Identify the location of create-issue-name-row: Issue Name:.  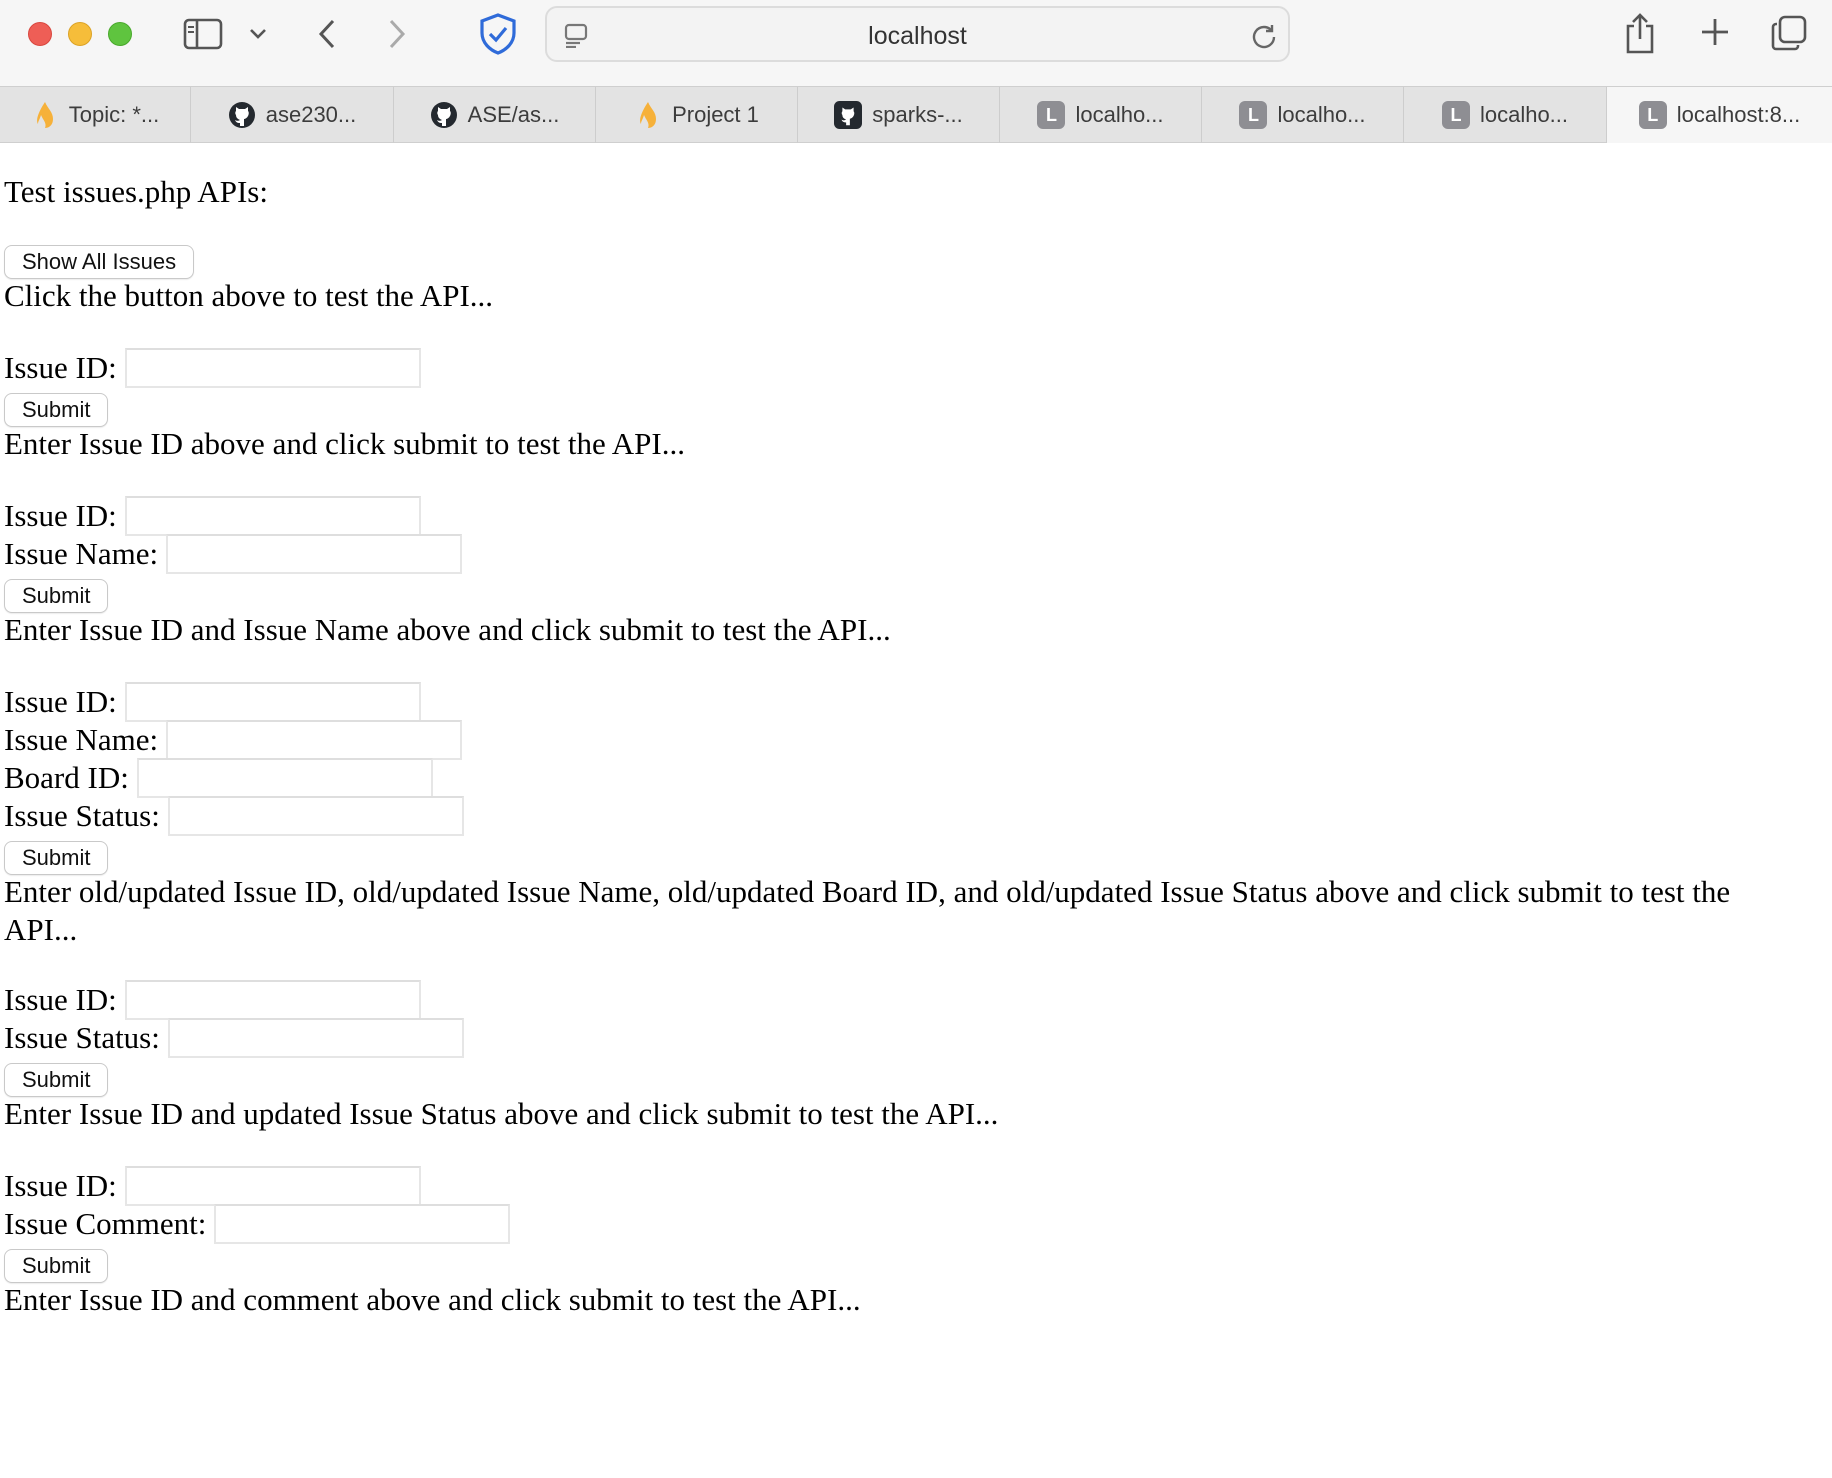
(233, 554).